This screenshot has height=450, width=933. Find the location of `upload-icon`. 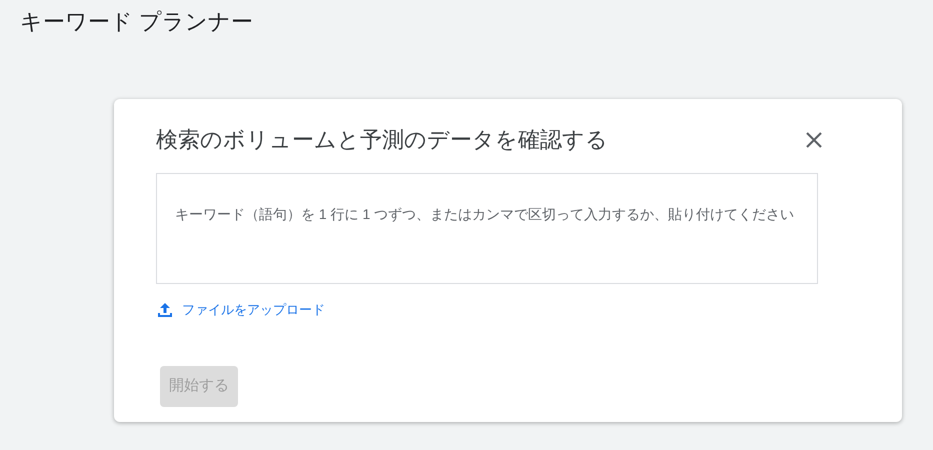

upload-icon is located at coordinates (165, 309).